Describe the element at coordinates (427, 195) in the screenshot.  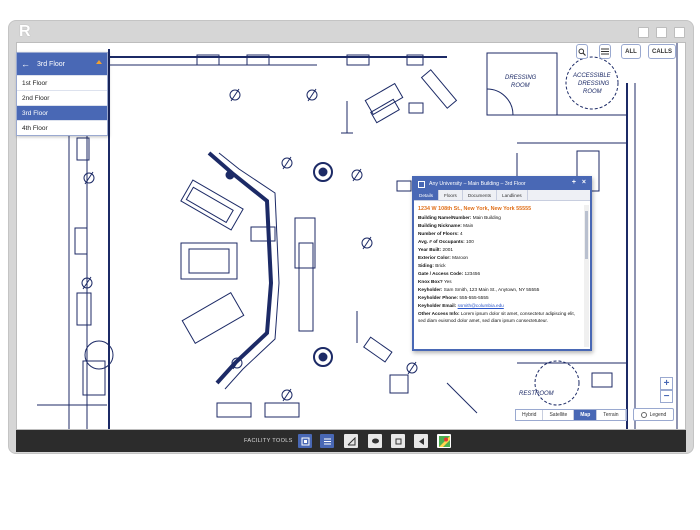
I see `tab-details: Details` at that location.